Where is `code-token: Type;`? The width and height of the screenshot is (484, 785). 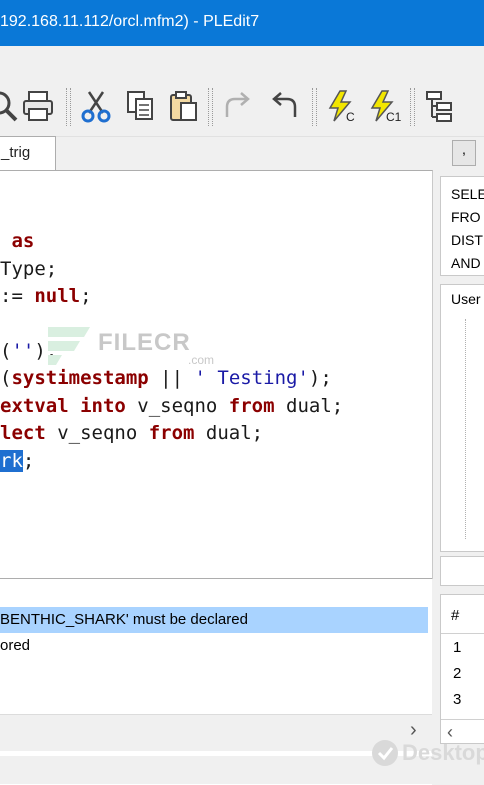
code-token: Type; is located at coordinates (29, 268).